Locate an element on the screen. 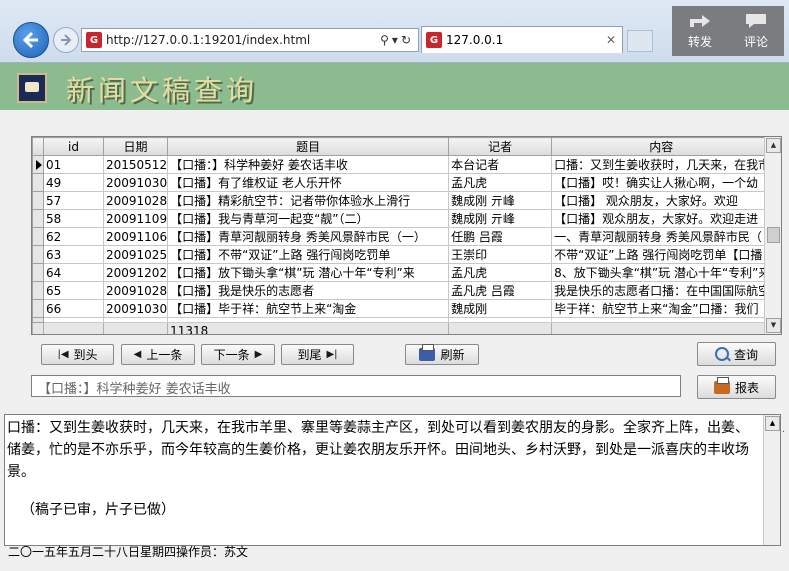 The height and width of the screenshot is (571, 789). cell-content: 我是快乐的志愿者口播：在中国国际航空 is located at coordinates (661, 290).